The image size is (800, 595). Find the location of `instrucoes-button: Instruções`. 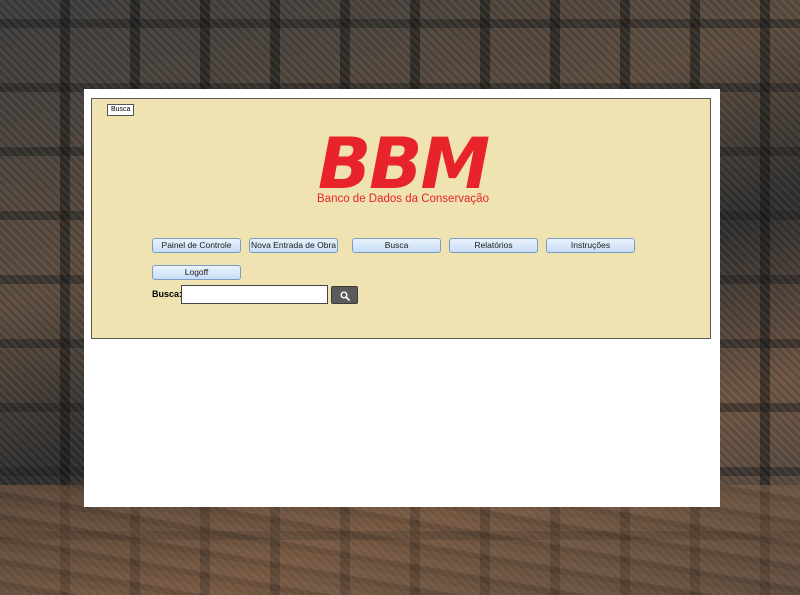

instrucoes-button: Instruções is located at coordinates (590, 245).